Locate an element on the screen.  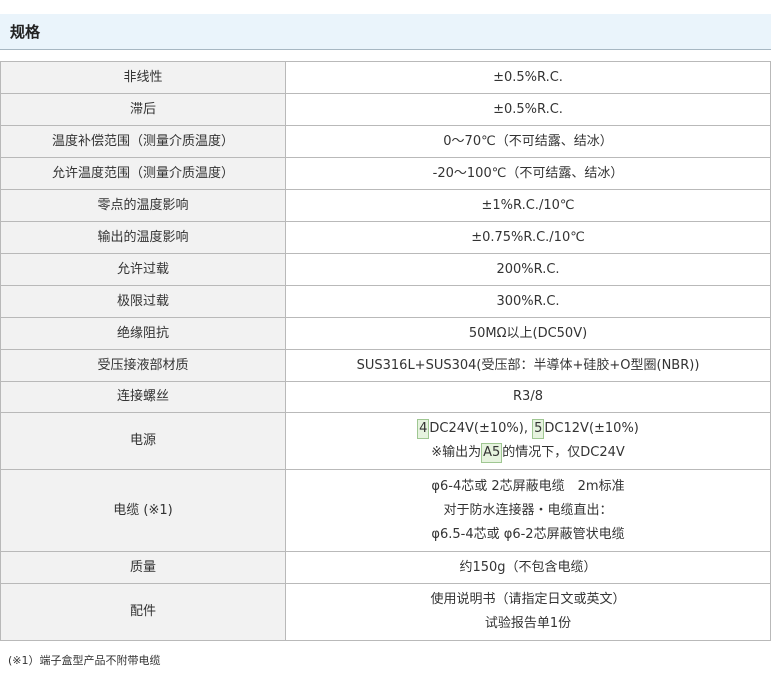
option-code-badge: 5 is located at coordinates (538, 429).